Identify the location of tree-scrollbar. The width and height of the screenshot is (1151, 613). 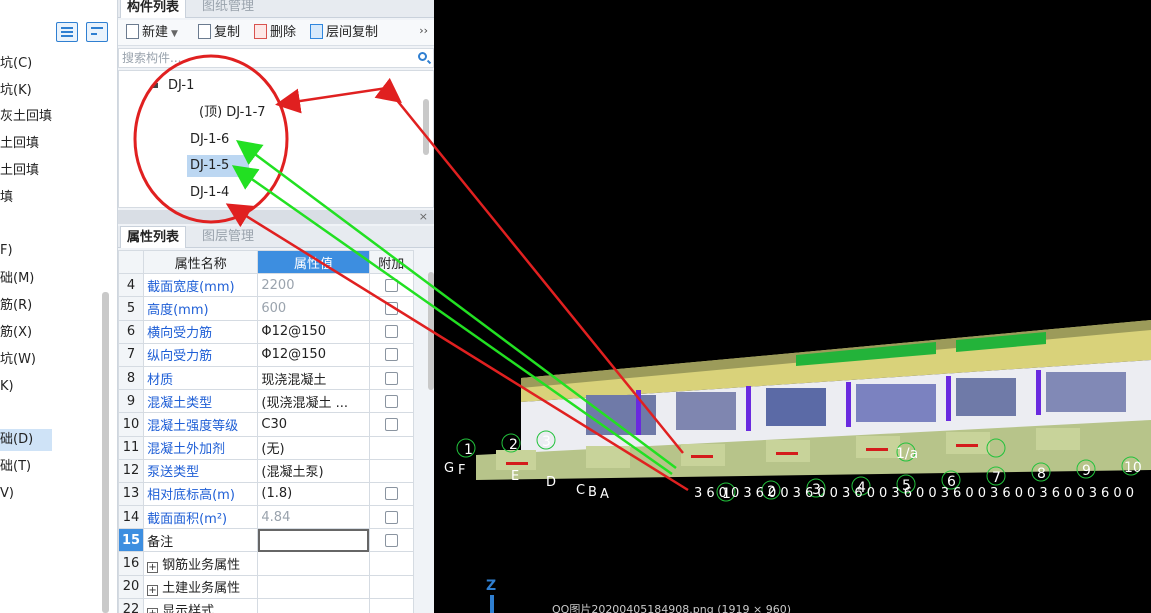
(426, 127).